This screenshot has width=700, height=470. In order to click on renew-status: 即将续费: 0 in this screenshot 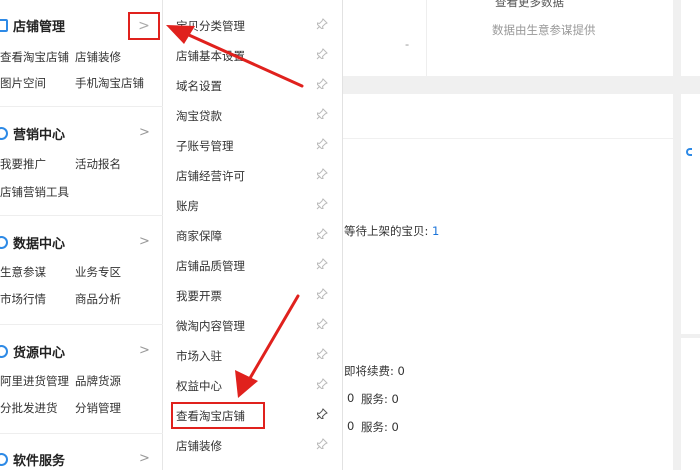, I will do `click(374, 371)`.